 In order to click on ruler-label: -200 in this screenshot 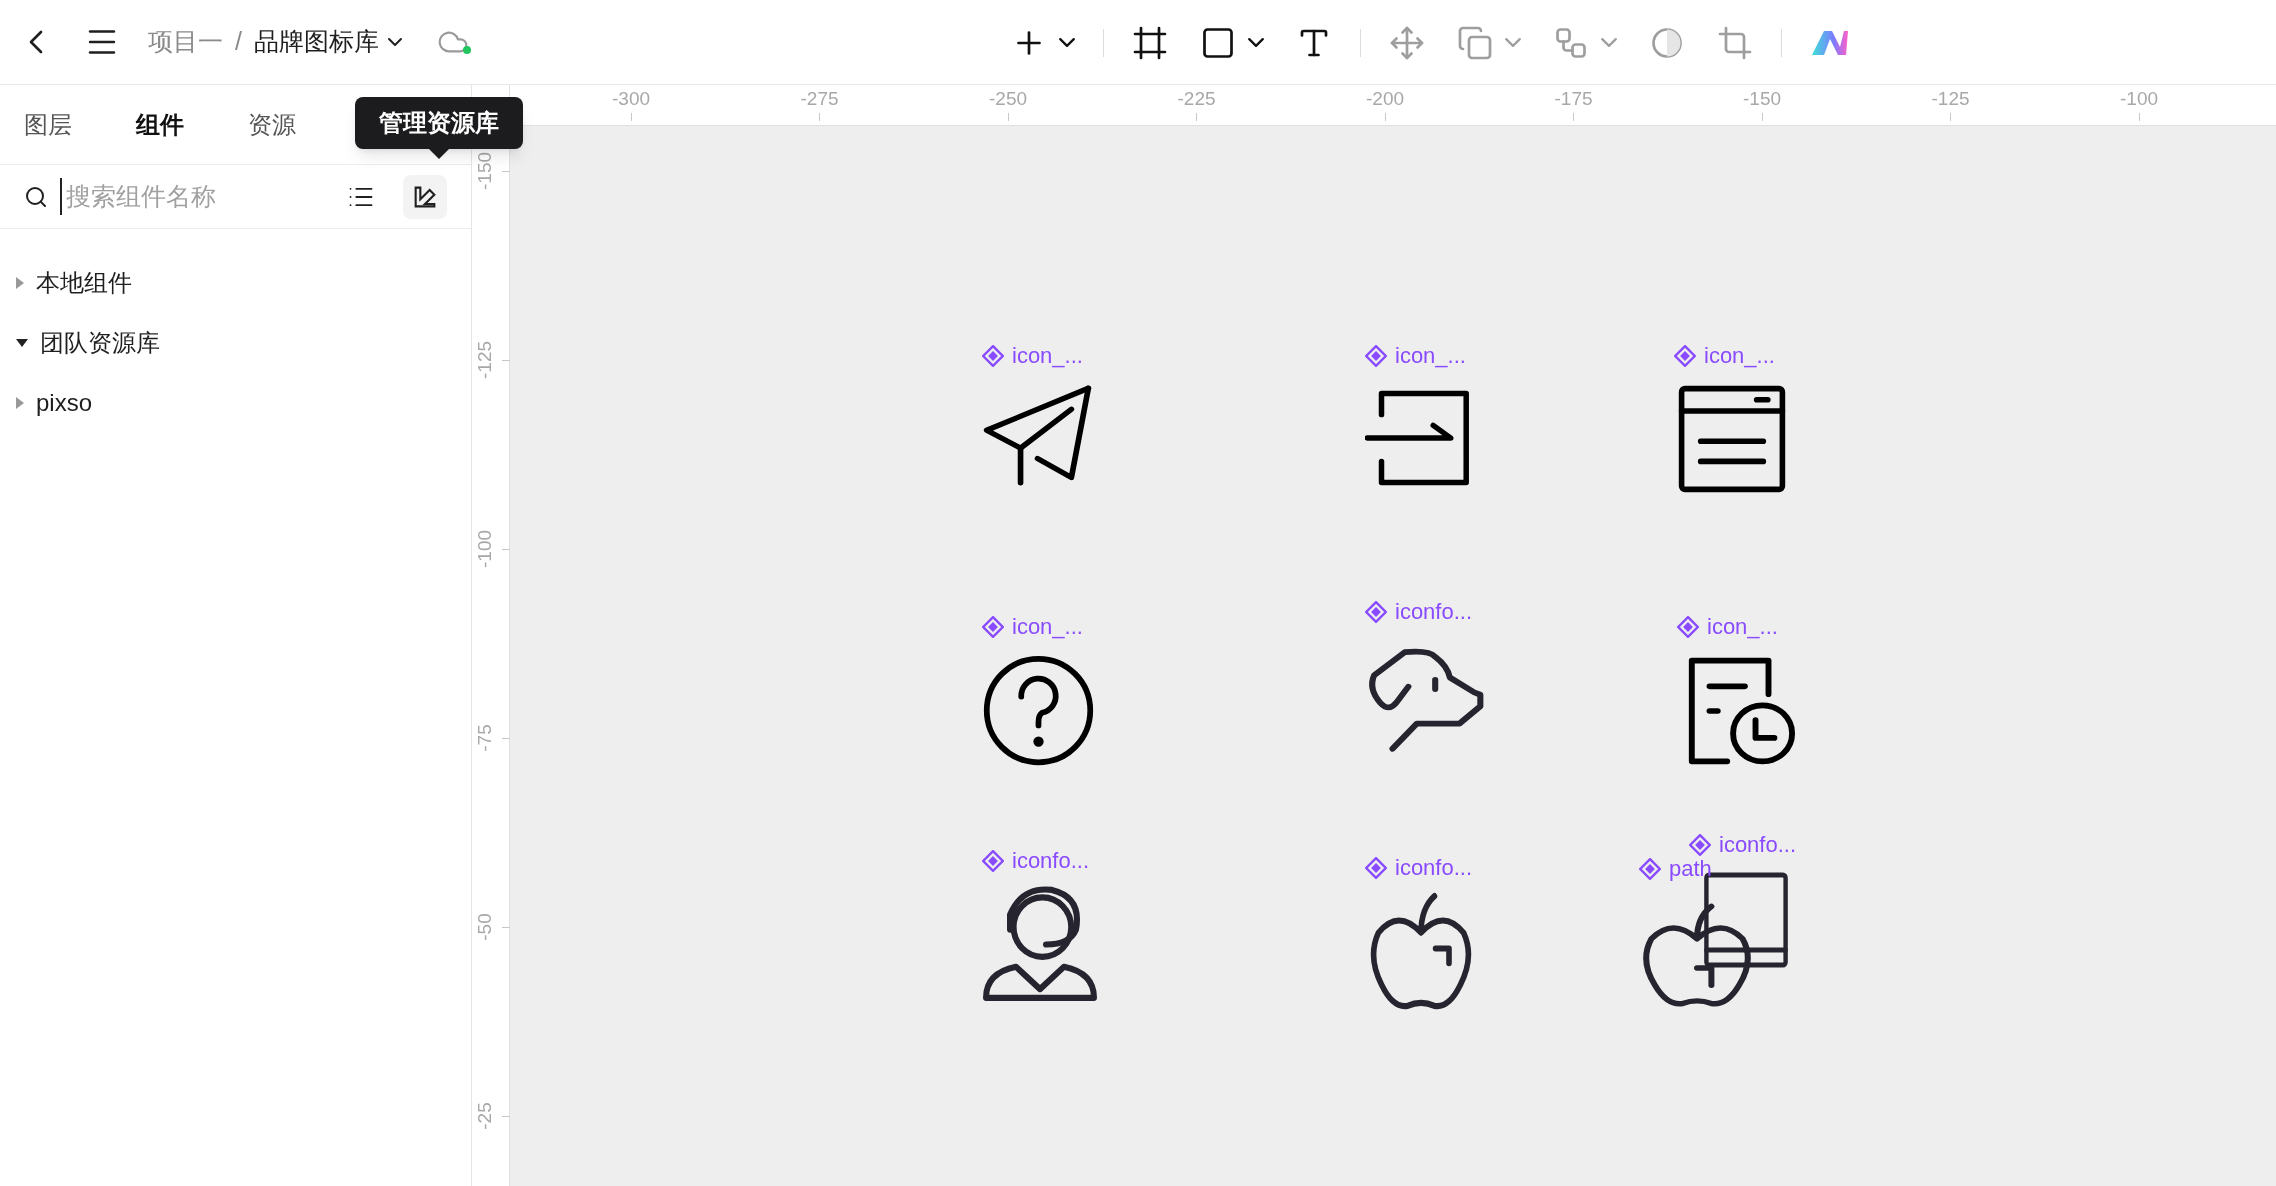, I will do `click(1385, 99)`.